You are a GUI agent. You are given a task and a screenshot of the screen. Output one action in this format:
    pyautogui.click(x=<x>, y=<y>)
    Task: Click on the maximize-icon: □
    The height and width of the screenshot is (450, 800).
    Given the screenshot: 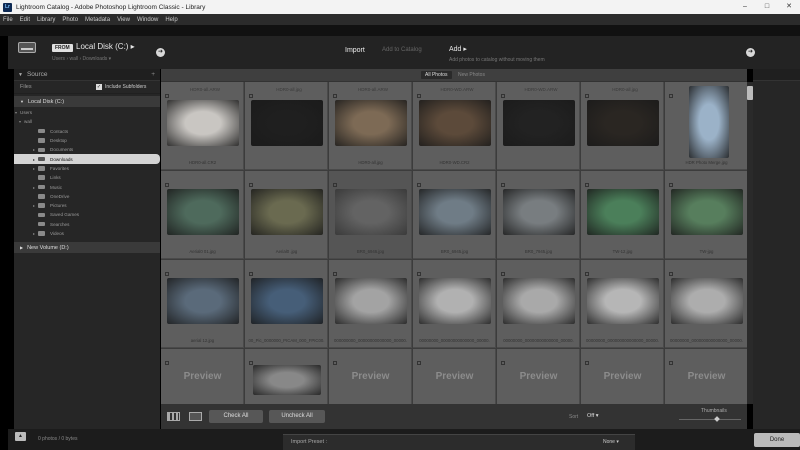 What is the action you would take?
    pyautogui.click(x=767, y=7)
    